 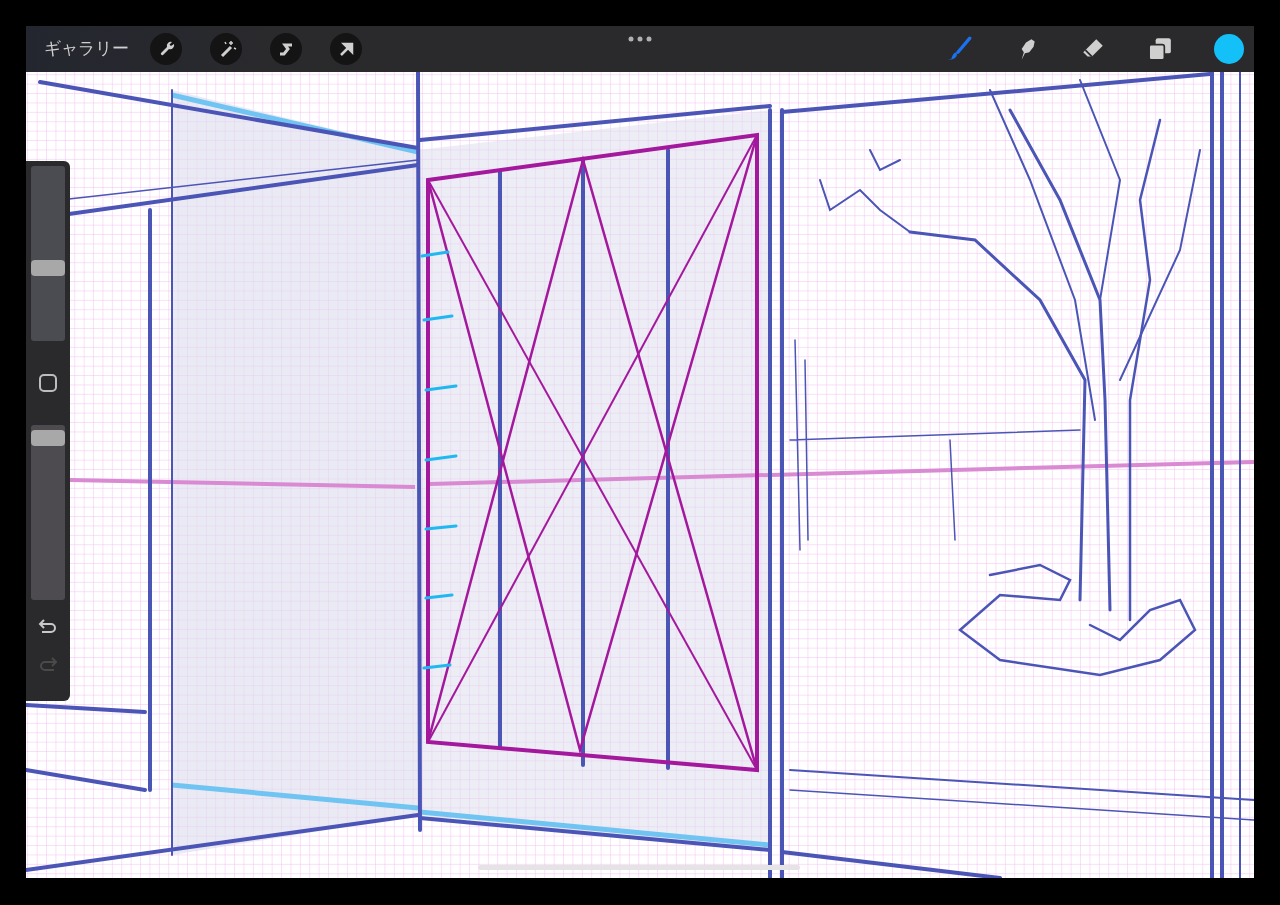 What do you see at coordinates (226, 49) in the screenshot?
I see `magic-wand-button` at bounding box center [226, 49].